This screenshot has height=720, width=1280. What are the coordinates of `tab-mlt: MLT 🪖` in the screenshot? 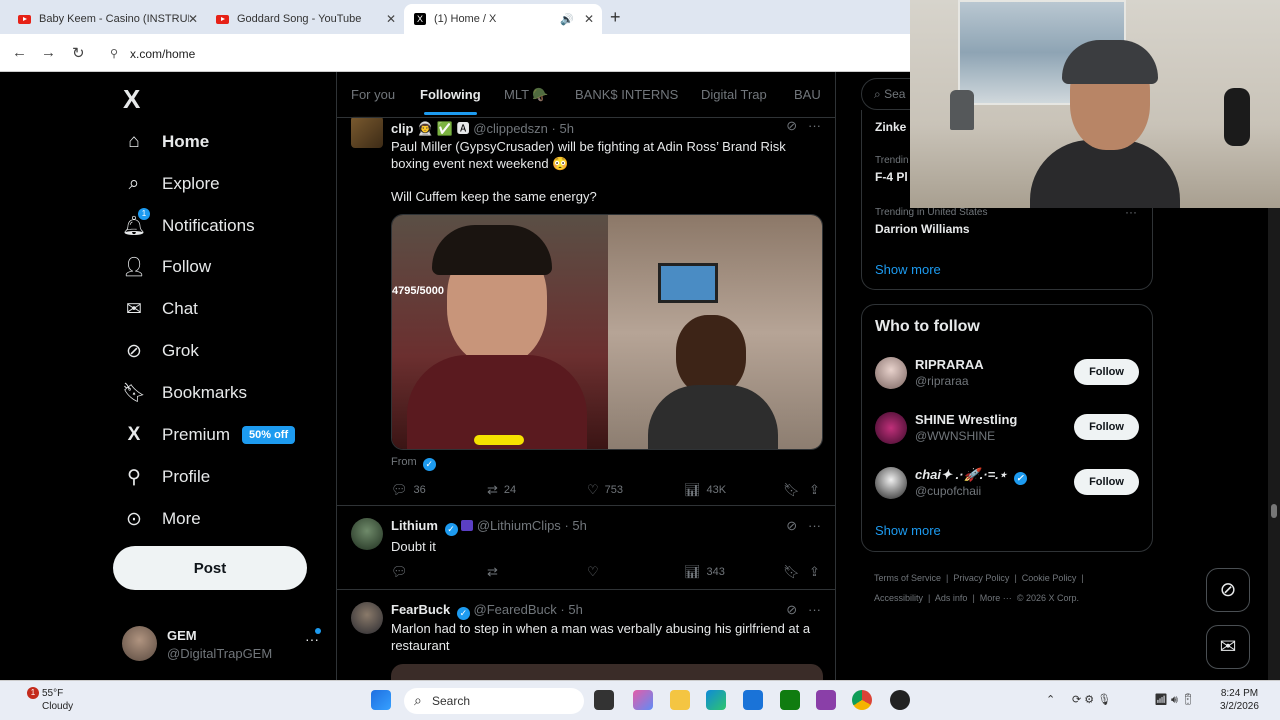 It's located at (526, 95).